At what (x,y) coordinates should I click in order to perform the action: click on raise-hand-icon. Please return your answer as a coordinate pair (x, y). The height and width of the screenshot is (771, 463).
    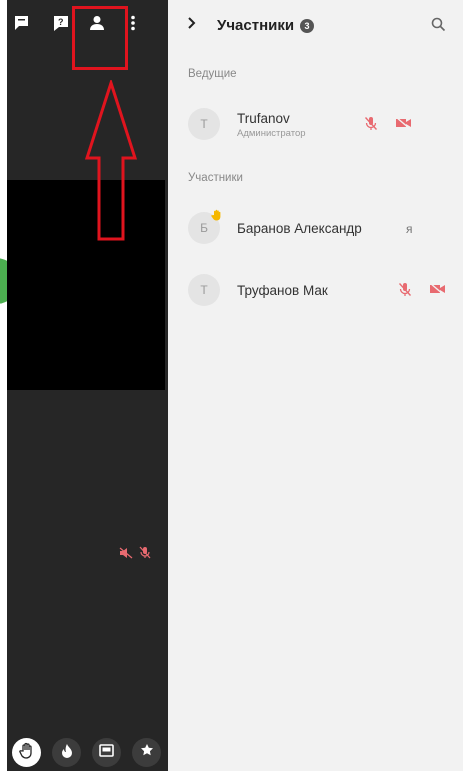
    Looking at the image, I should click on (26, 753).